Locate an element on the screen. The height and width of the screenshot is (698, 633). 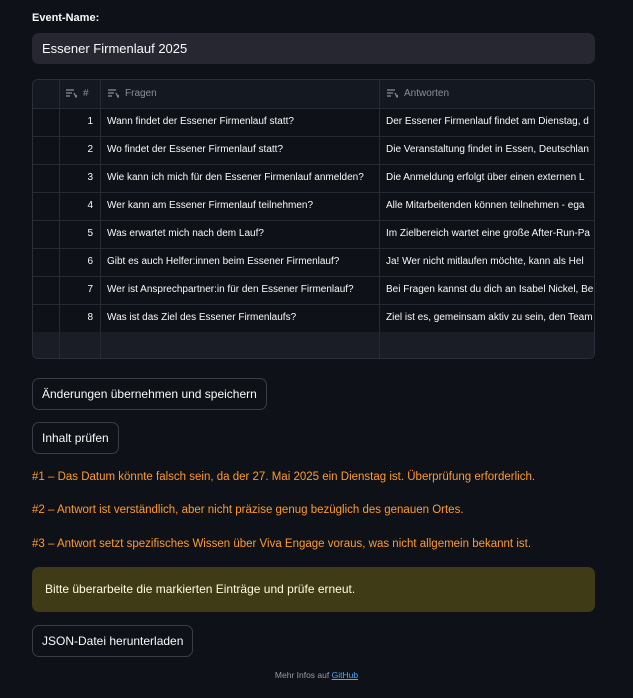
row-index-cell: 5 is located at coordinates (80, 234).